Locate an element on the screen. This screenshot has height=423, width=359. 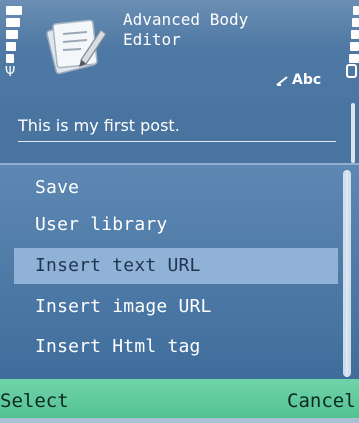
select-softkey: Select is located at coordinates (34, 398).